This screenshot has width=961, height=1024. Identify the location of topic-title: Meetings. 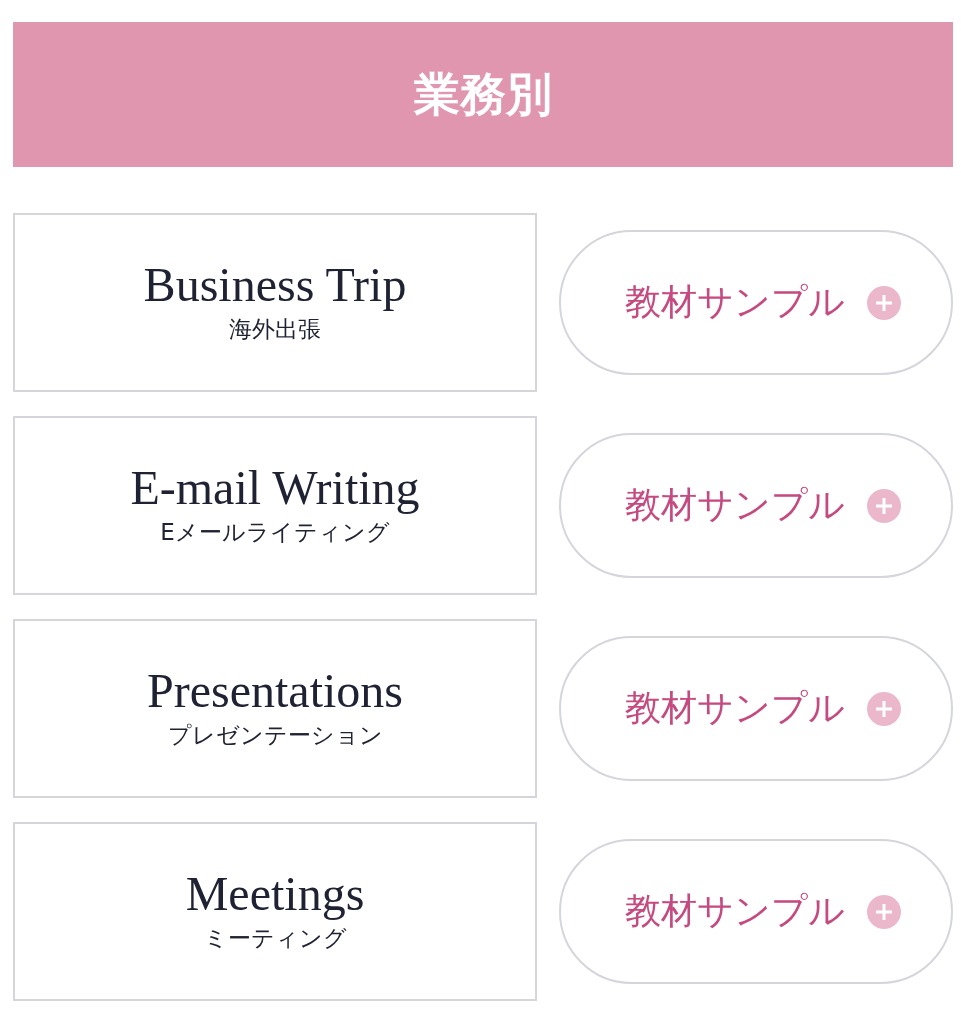
(275, 894).